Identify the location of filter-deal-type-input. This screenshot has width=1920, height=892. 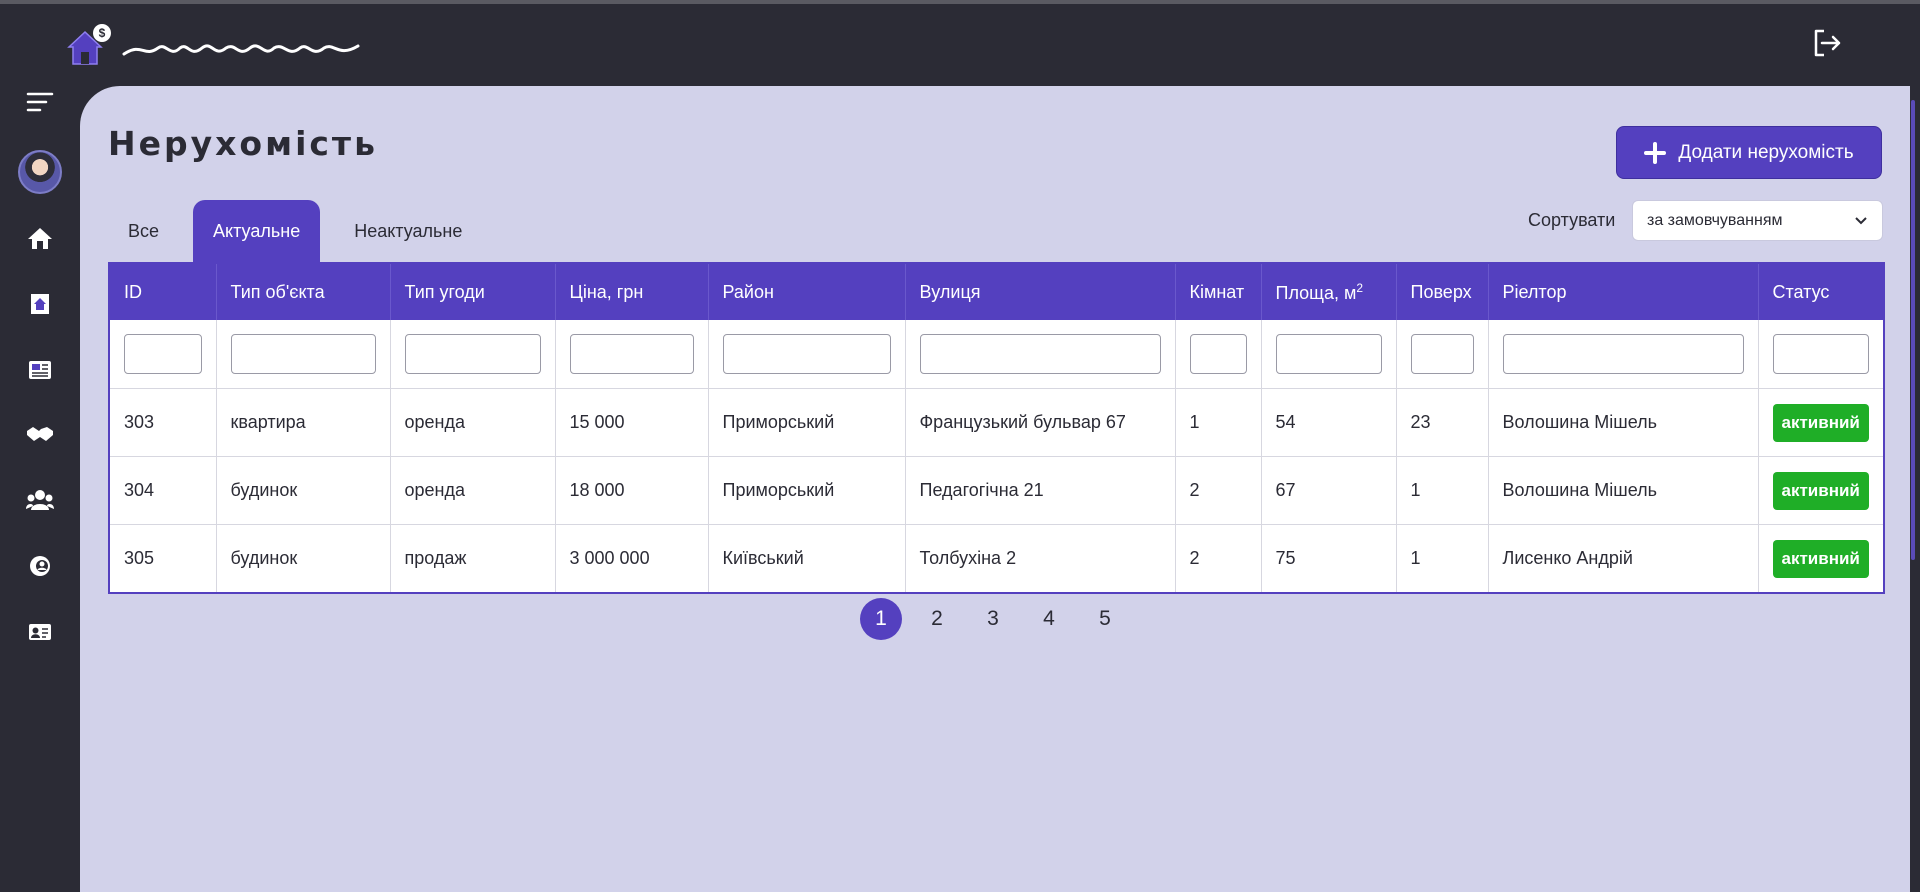
(472, 354).